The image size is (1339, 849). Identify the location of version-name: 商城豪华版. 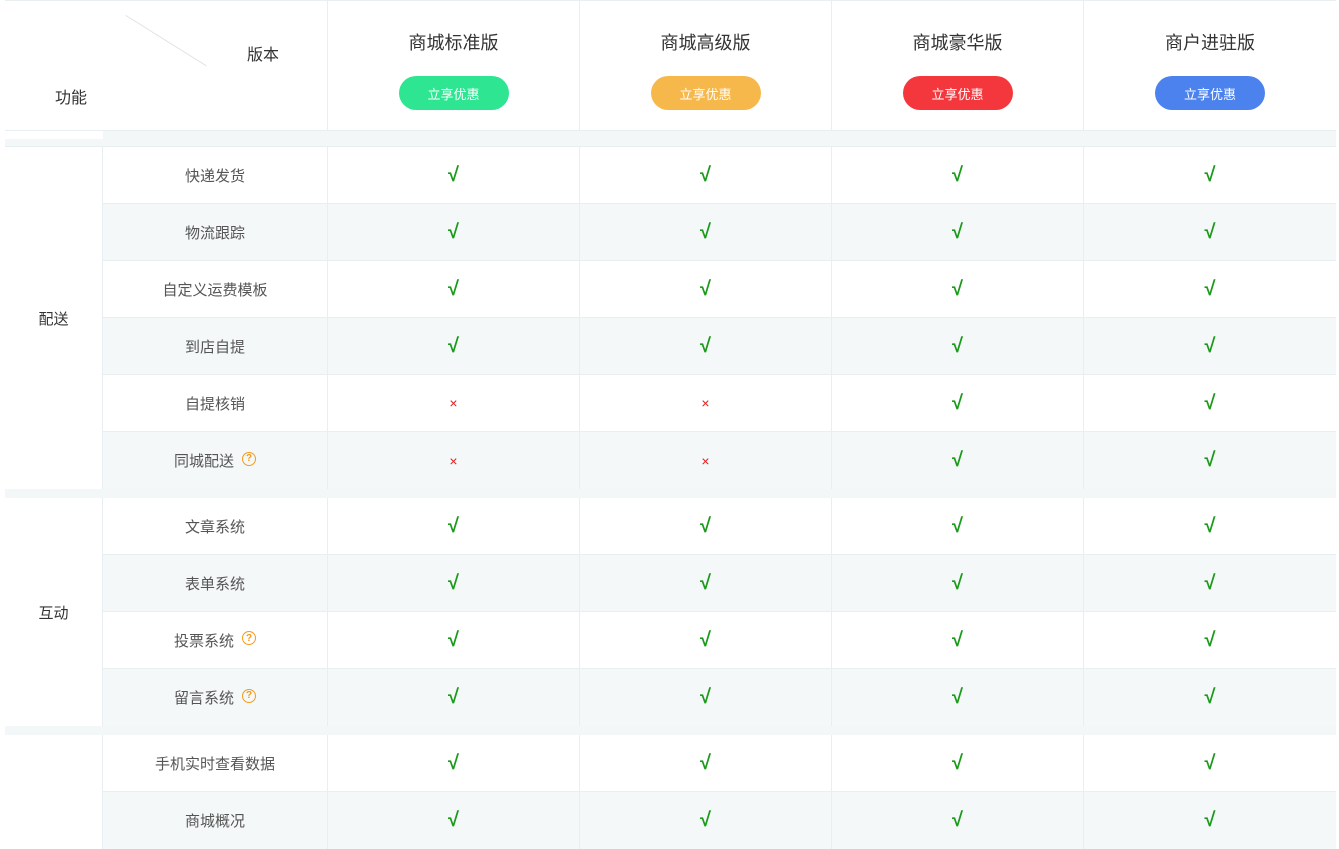
(957, 43).